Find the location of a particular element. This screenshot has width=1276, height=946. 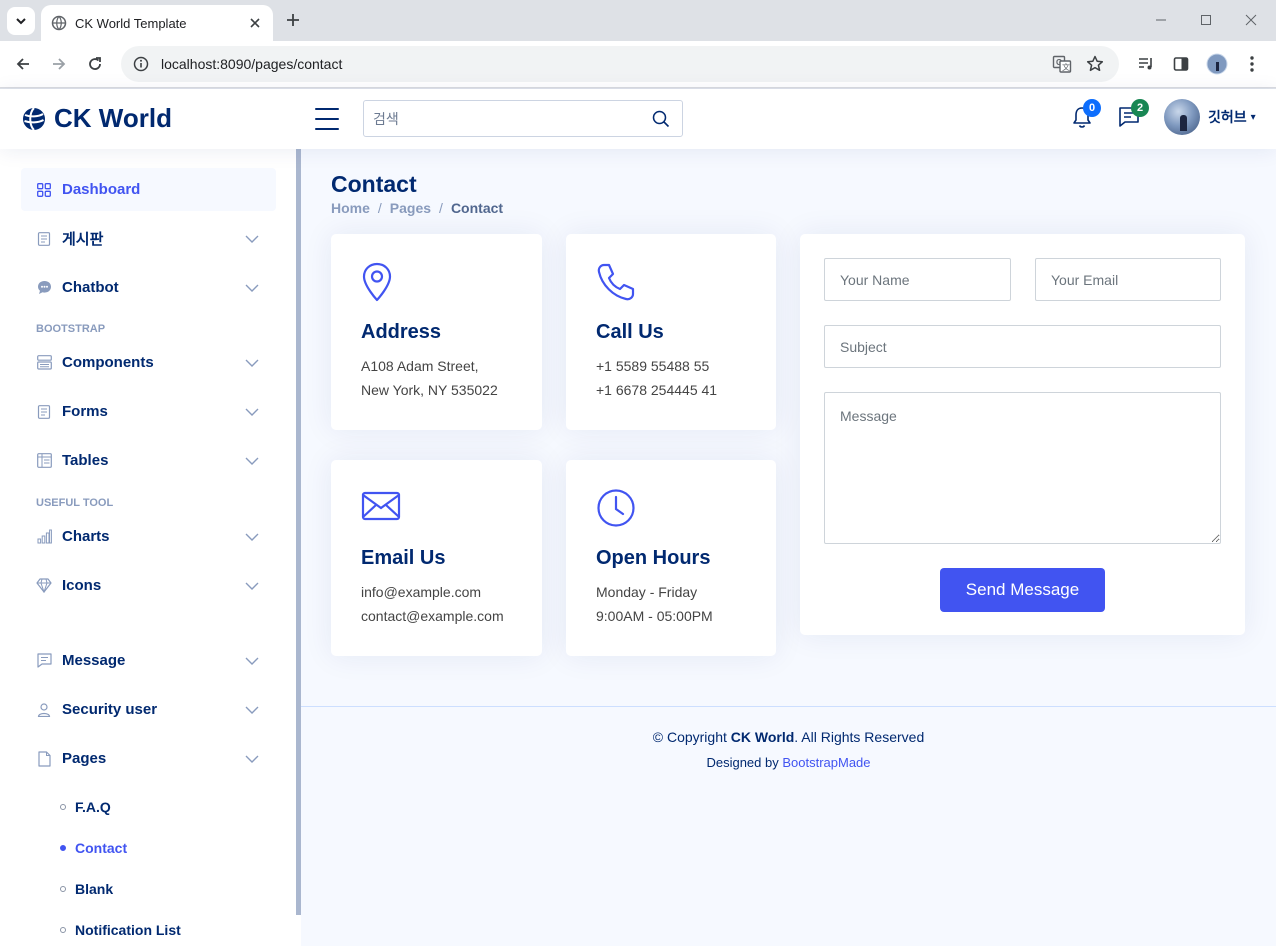

avatar is located at coordinates (1182, 117).